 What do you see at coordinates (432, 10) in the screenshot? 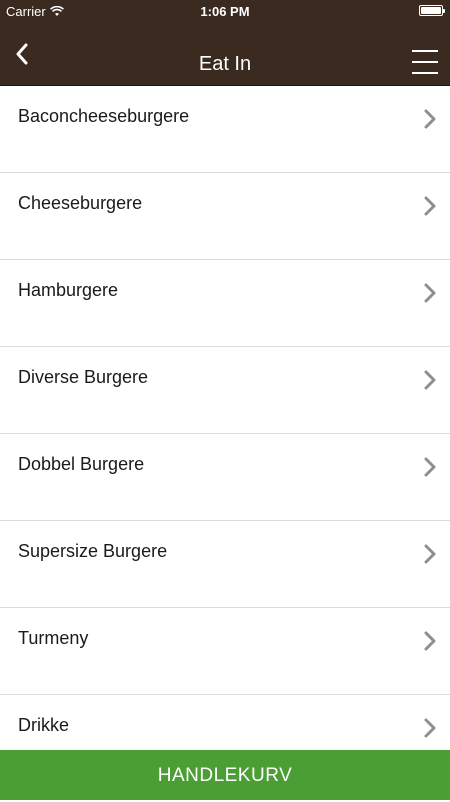
I see `battery-icon` at bounding box center [432, 10].